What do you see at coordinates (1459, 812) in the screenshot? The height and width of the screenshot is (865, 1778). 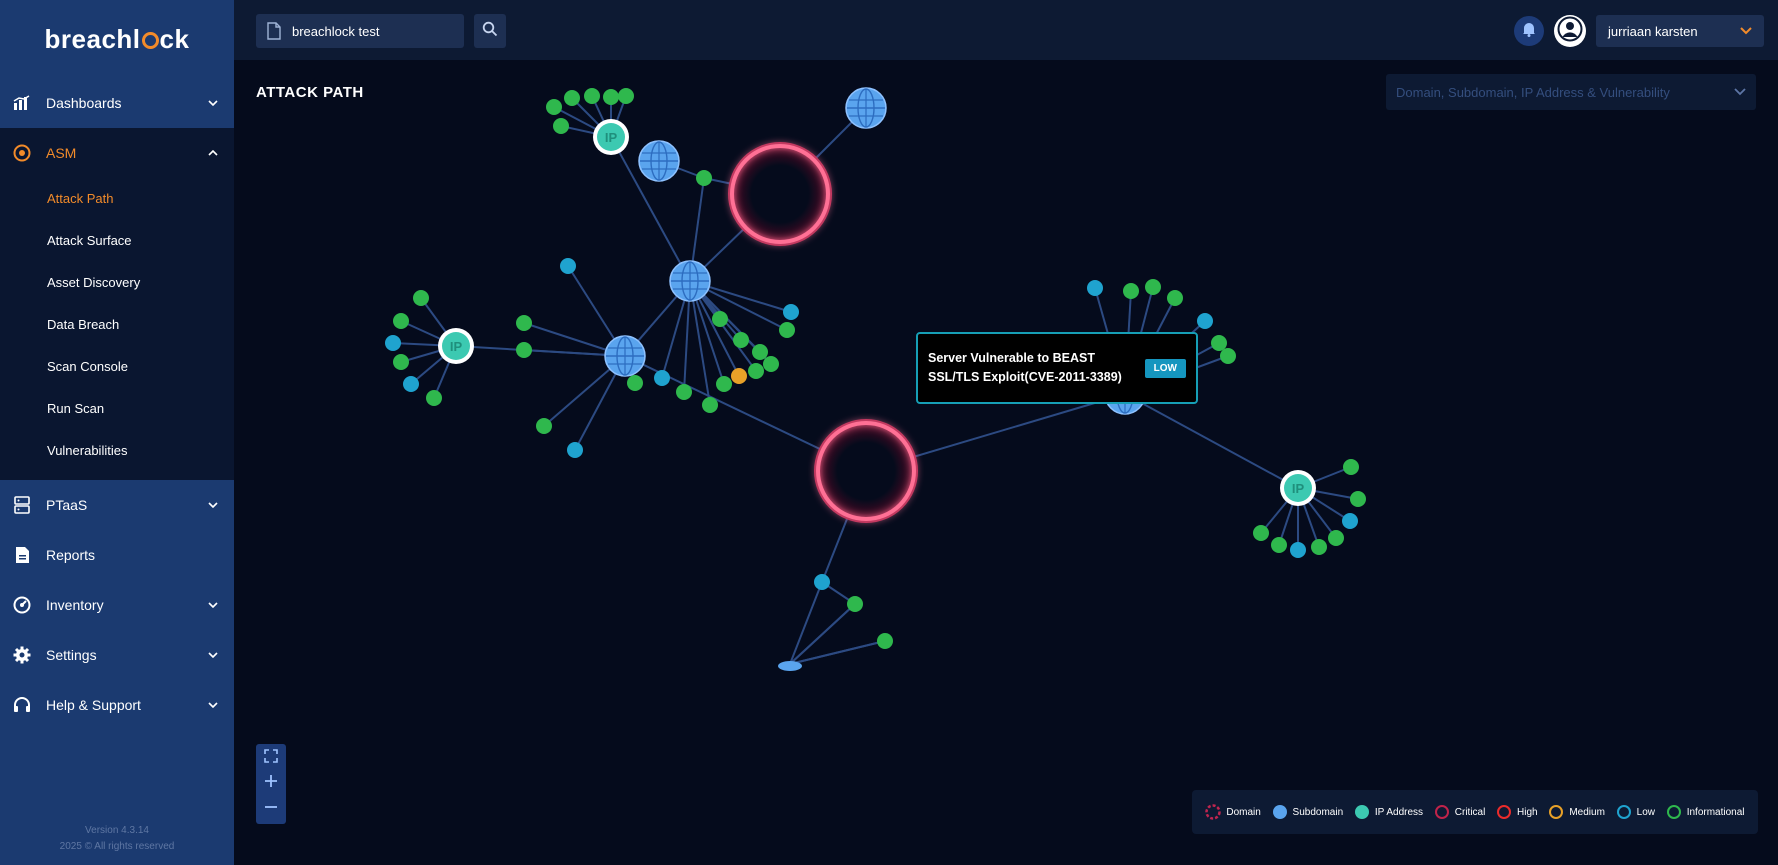 I see `legend-item-ring-3: Critical` at bounding box center [1459, 812].